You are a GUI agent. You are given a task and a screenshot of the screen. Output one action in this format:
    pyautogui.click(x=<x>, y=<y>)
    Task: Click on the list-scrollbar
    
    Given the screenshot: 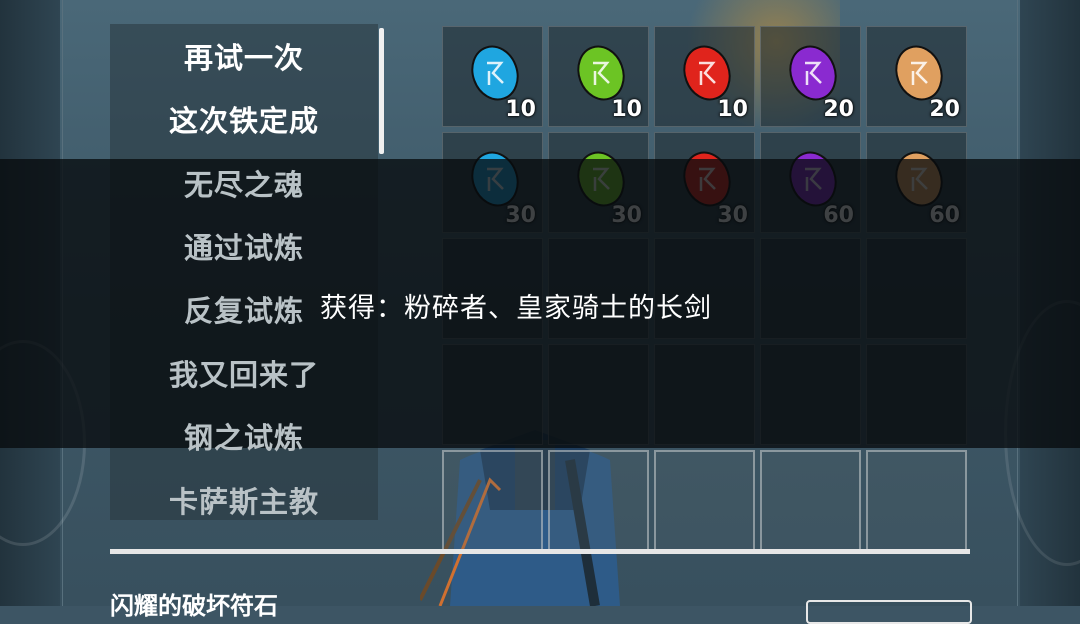 What is the action you would take?
    pyautogui.click(x=381, y=91)
    